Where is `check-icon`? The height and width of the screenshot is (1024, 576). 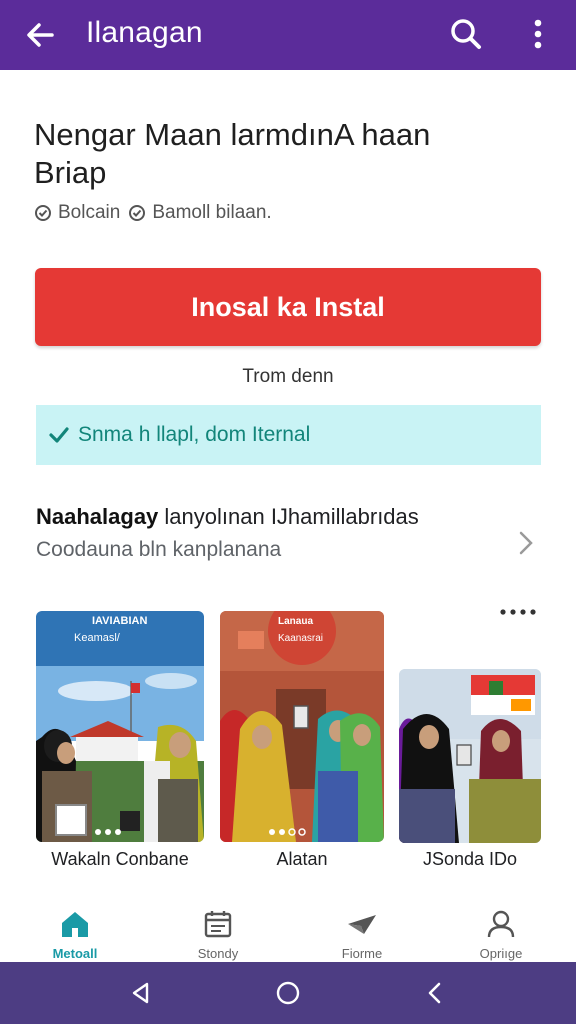 check-icon is located at coordinates (59, 435).